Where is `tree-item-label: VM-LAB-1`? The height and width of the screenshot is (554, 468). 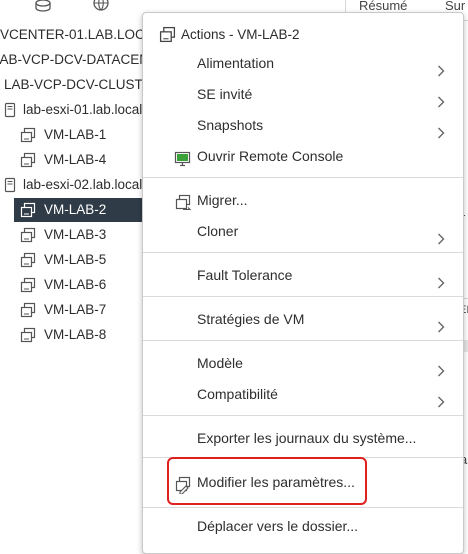
tree-item-label: VM-LAB-1 is located at coordinates (75, 134).